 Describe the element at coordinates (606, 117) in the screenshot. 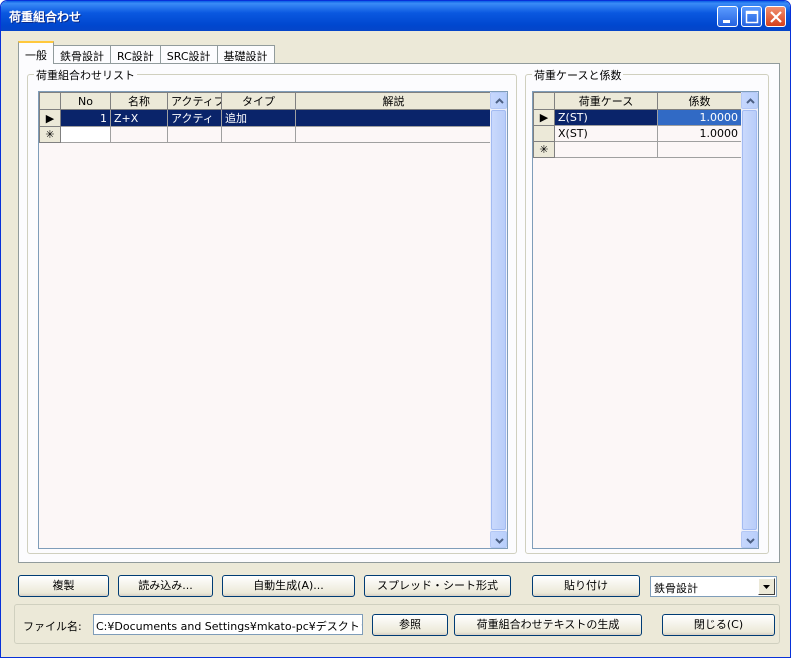

I see `cell-load-case: Z(ST)` at that location.